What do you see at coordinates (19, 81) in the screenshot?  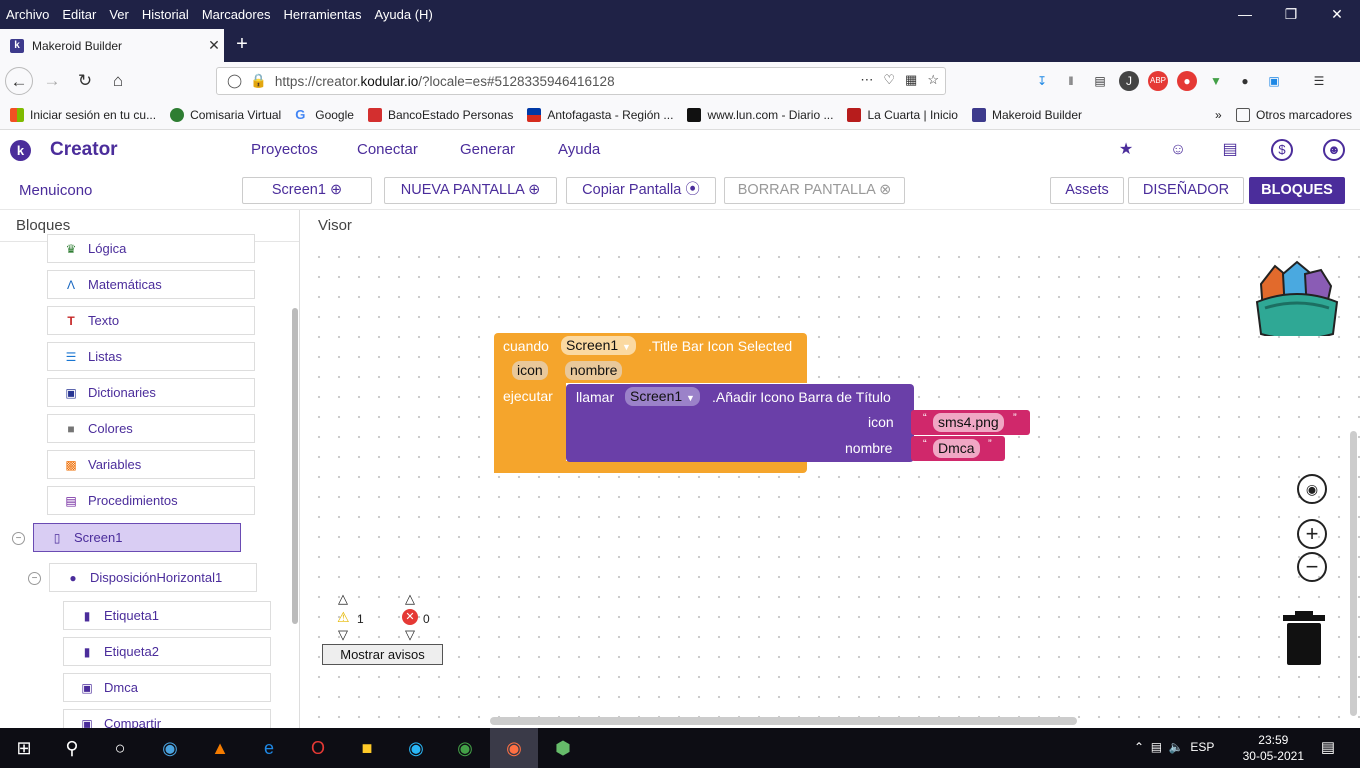 I see `back-icon: ←` at bounding box center [19, 81].